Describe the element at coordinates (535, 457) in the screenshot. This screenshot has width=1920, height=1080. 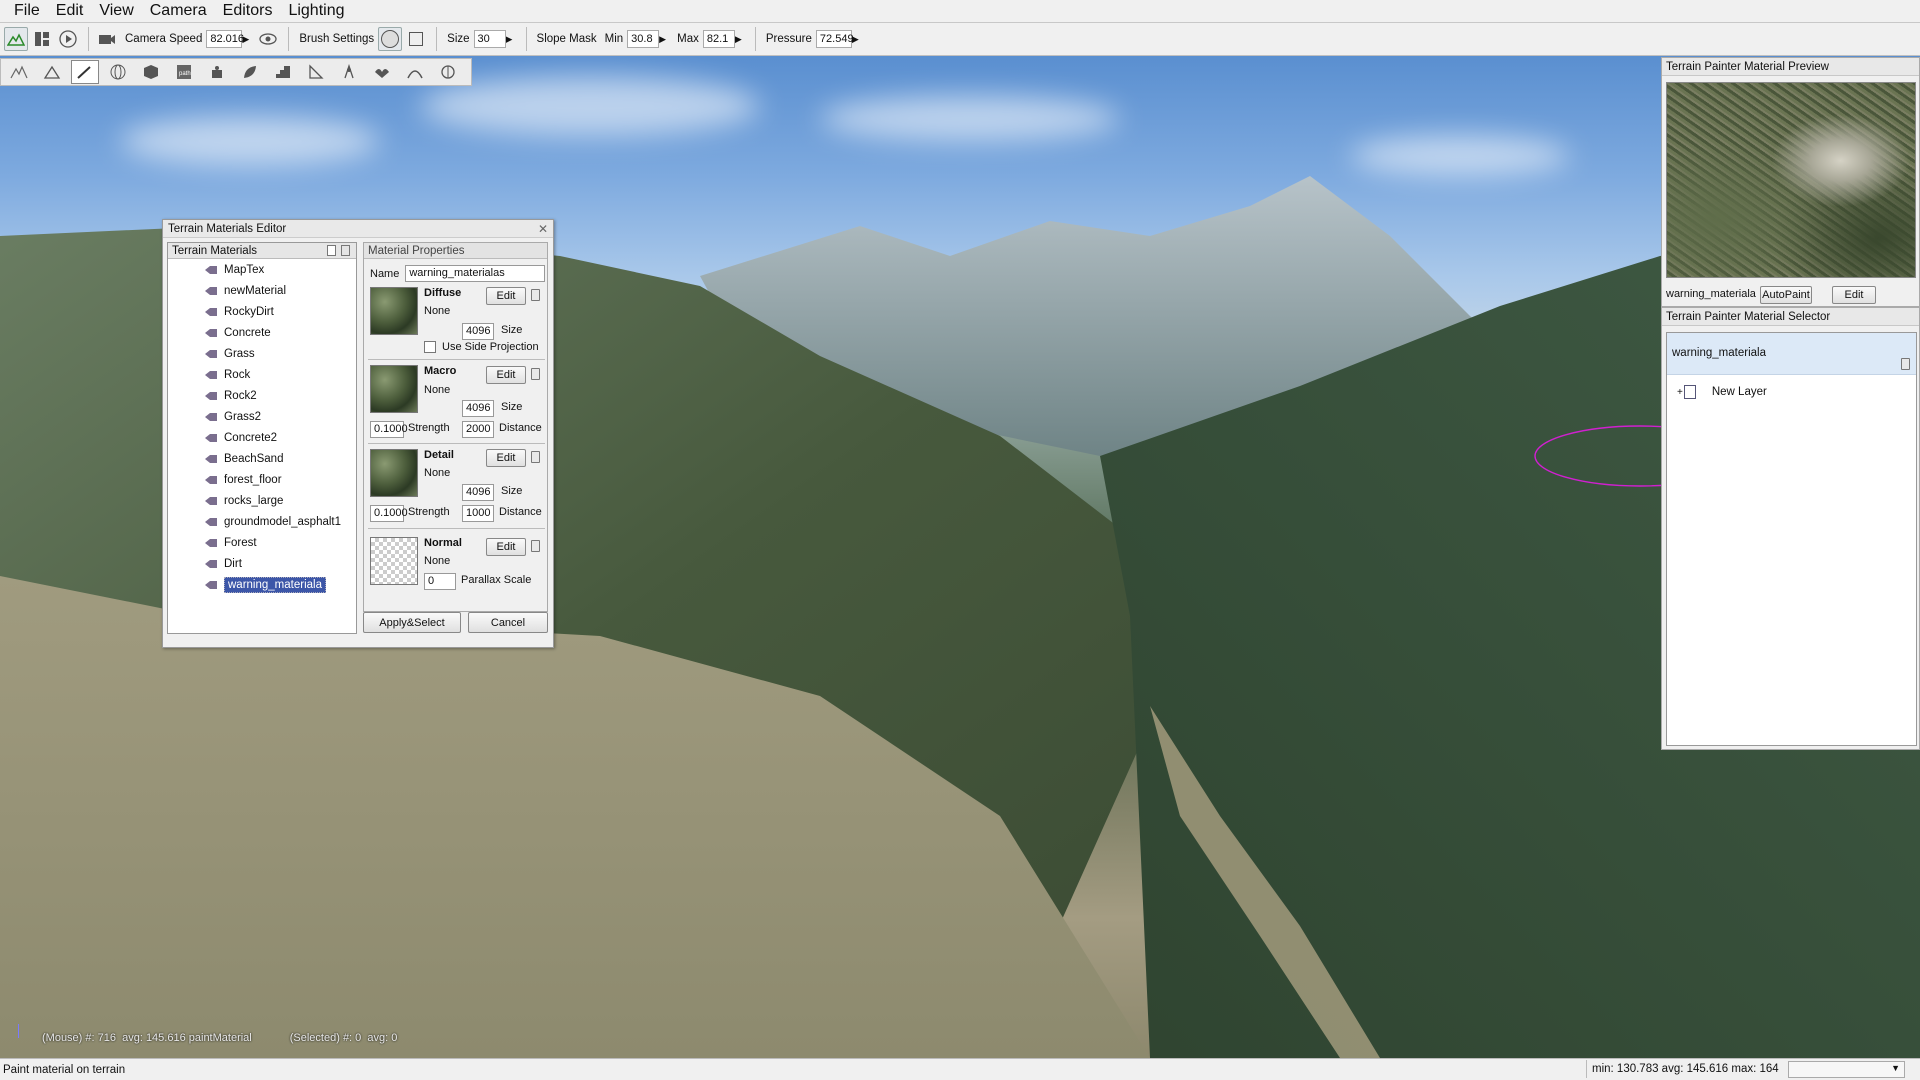
I see `detail-clear-icon` at that location.